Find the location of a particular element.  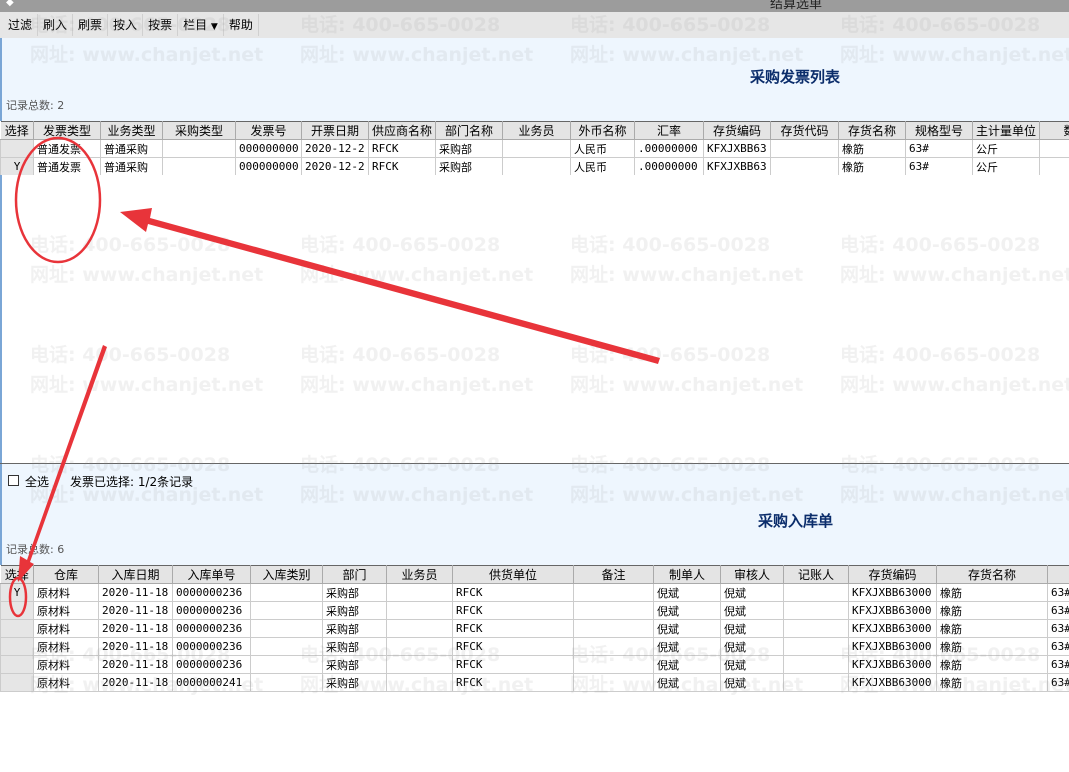

table-cell: KFXJXBB63 is located at coordinates (737, 166).